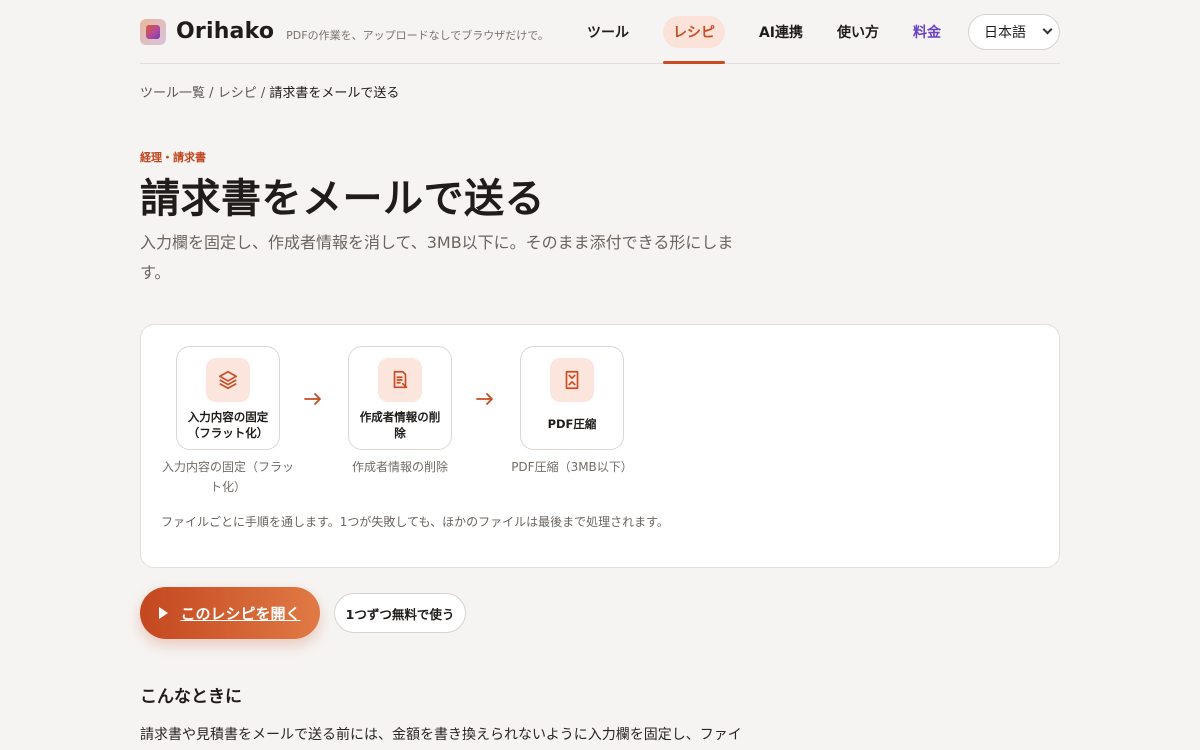 The image size is (1200, 750). What do you see at coordinates (173, 157) in the screenshot?
I see `category-label: 経理・請求書` at bounding box center [173, 157].